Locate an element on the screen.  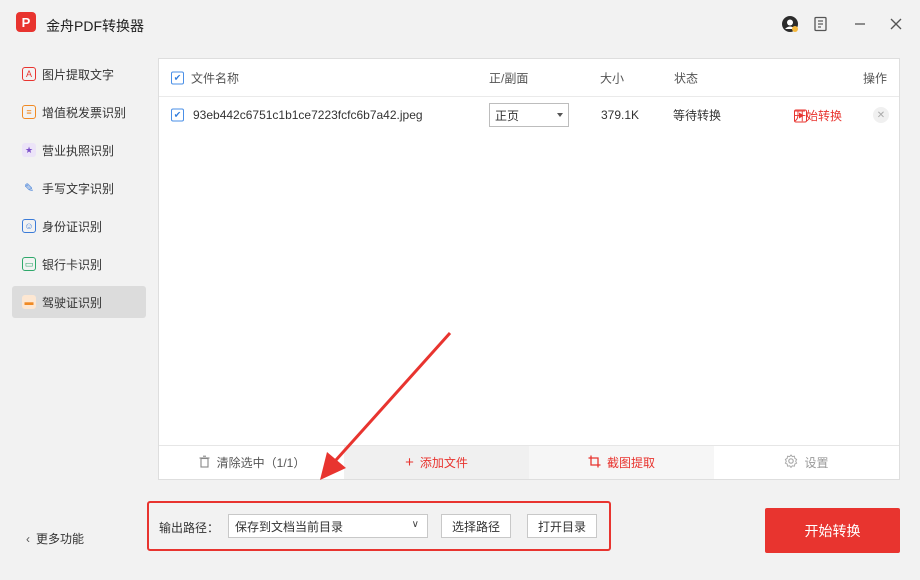
sidebar-item-label: 银行卡识别 is located at coordinates (72, 264).